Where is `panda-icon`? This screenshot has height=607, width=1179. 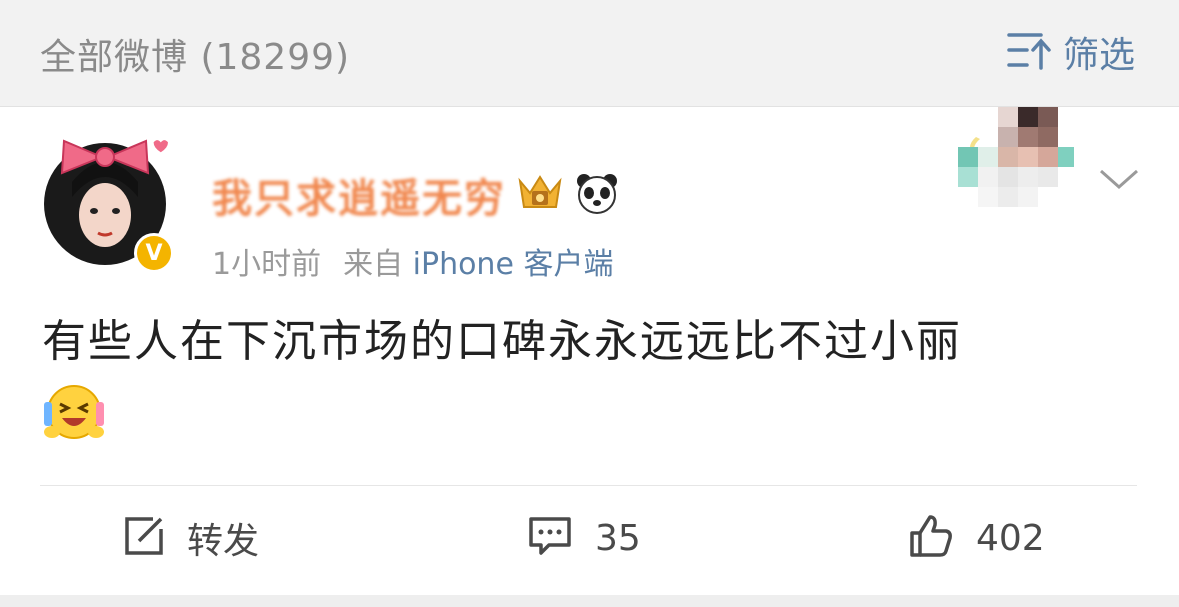
panda-icon is located at coordinates (597, 195).